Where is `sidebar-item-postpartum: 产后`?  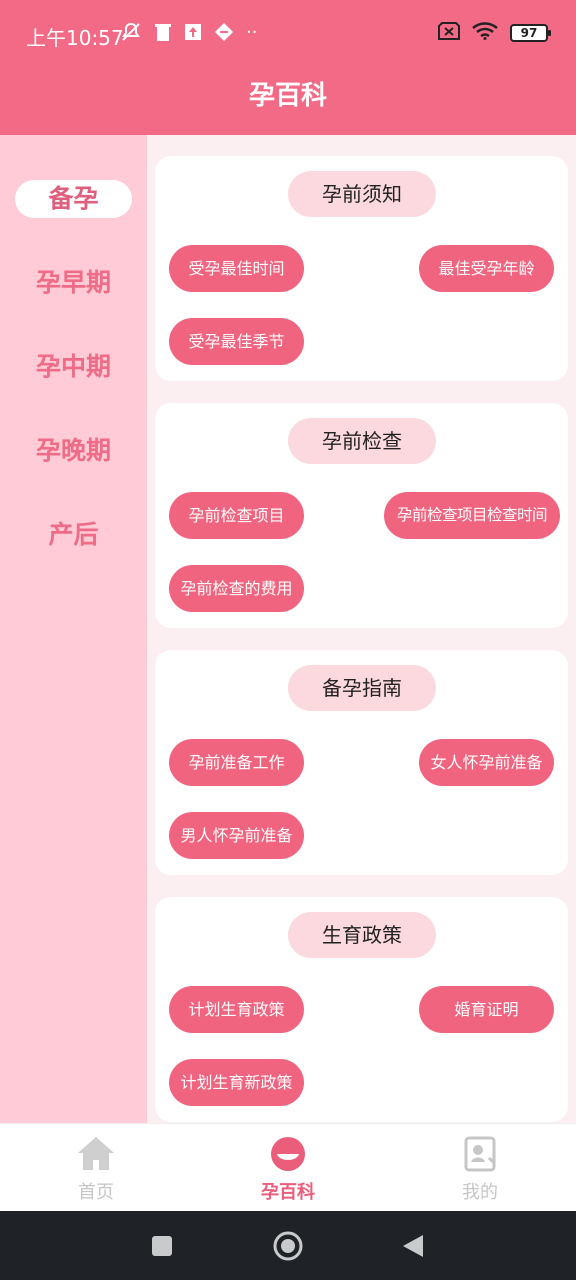 sidebar-item-postpartum: 产后 is located at coordinates (73, 535).